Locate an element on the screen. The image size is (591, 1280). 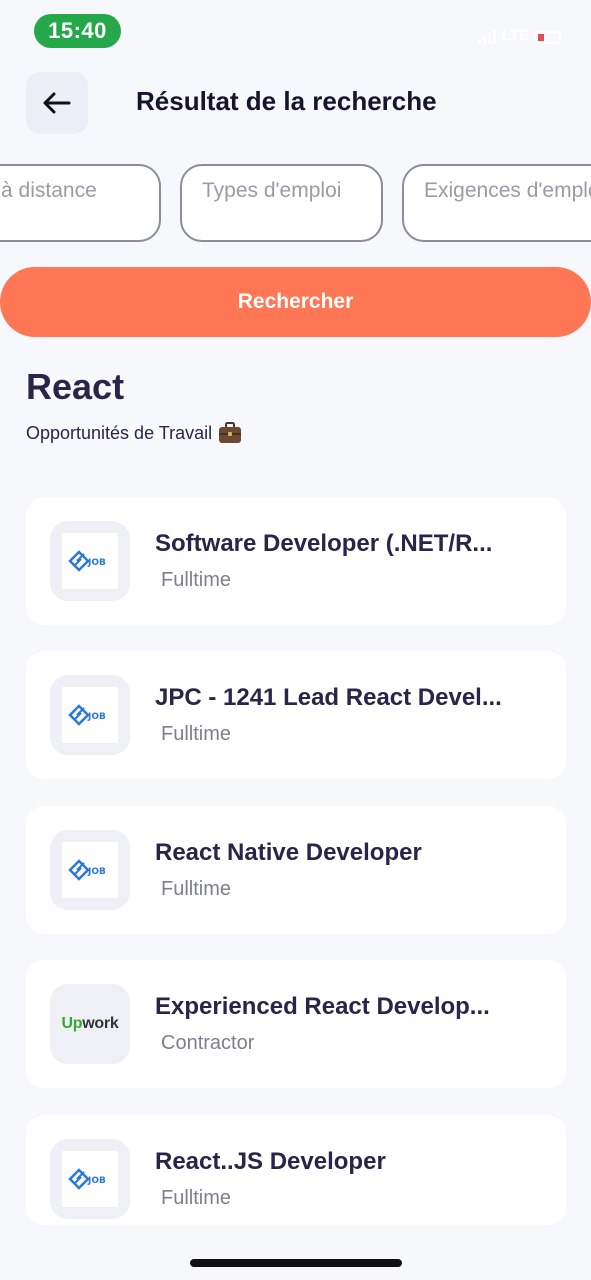
filter-chip-label: Types d'emploi is located at coordinates (272, 190).